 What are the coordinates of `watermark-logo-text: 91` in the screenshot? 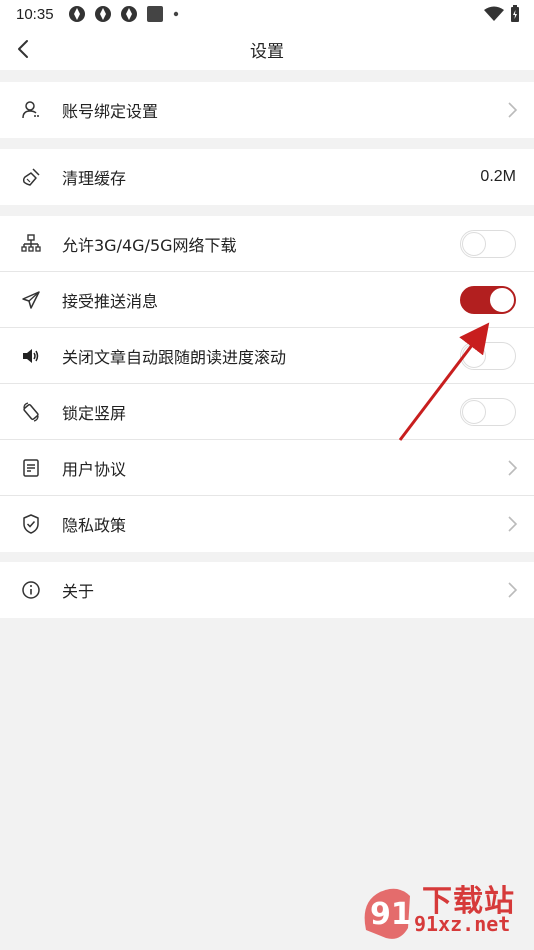 It's located at (391, 914).